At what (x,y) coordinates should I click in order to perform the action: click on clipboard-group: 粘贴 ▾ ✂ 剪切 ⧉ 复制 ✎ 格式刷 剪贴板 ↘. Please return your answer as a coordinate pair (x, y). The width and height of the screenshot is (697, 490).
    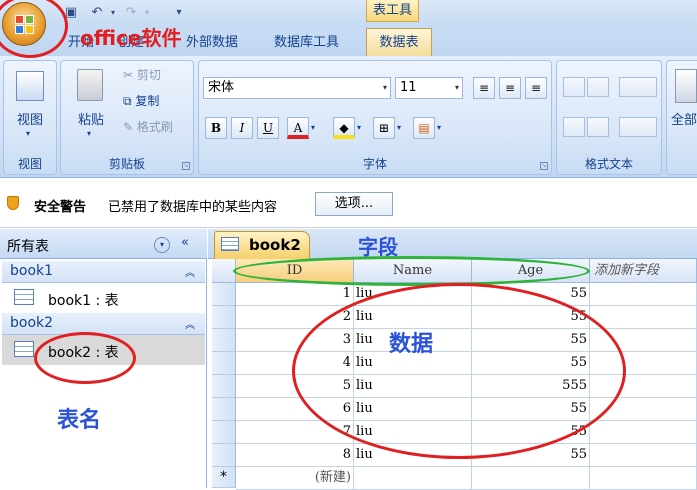
    Looking at the image, I should click on (127, 117).